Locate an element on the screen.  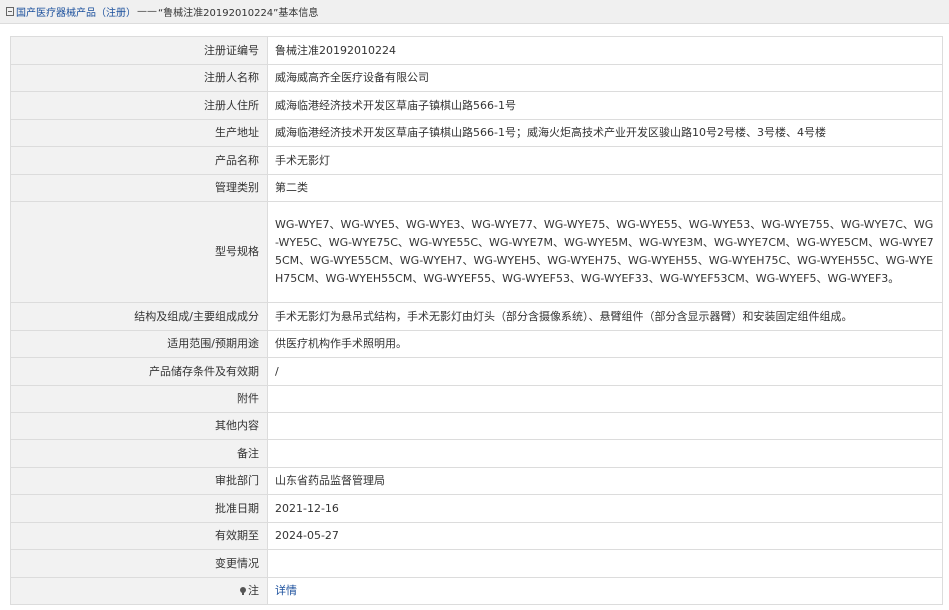
row-label-registrant-name: 注册人名称 is located at coordinates (139, 78).